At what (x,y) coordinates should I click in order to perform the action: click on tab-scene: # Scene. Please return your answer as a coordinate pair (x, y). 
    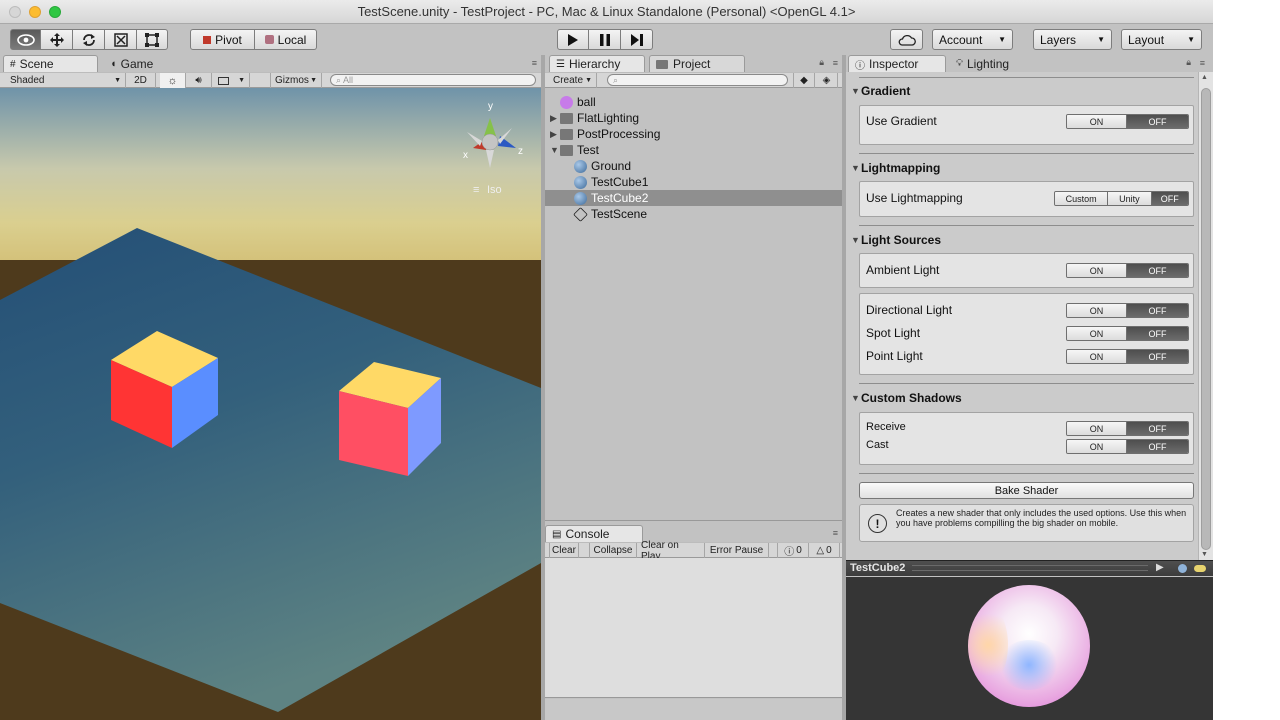
    Looking at the image, I should click on (50, 63).